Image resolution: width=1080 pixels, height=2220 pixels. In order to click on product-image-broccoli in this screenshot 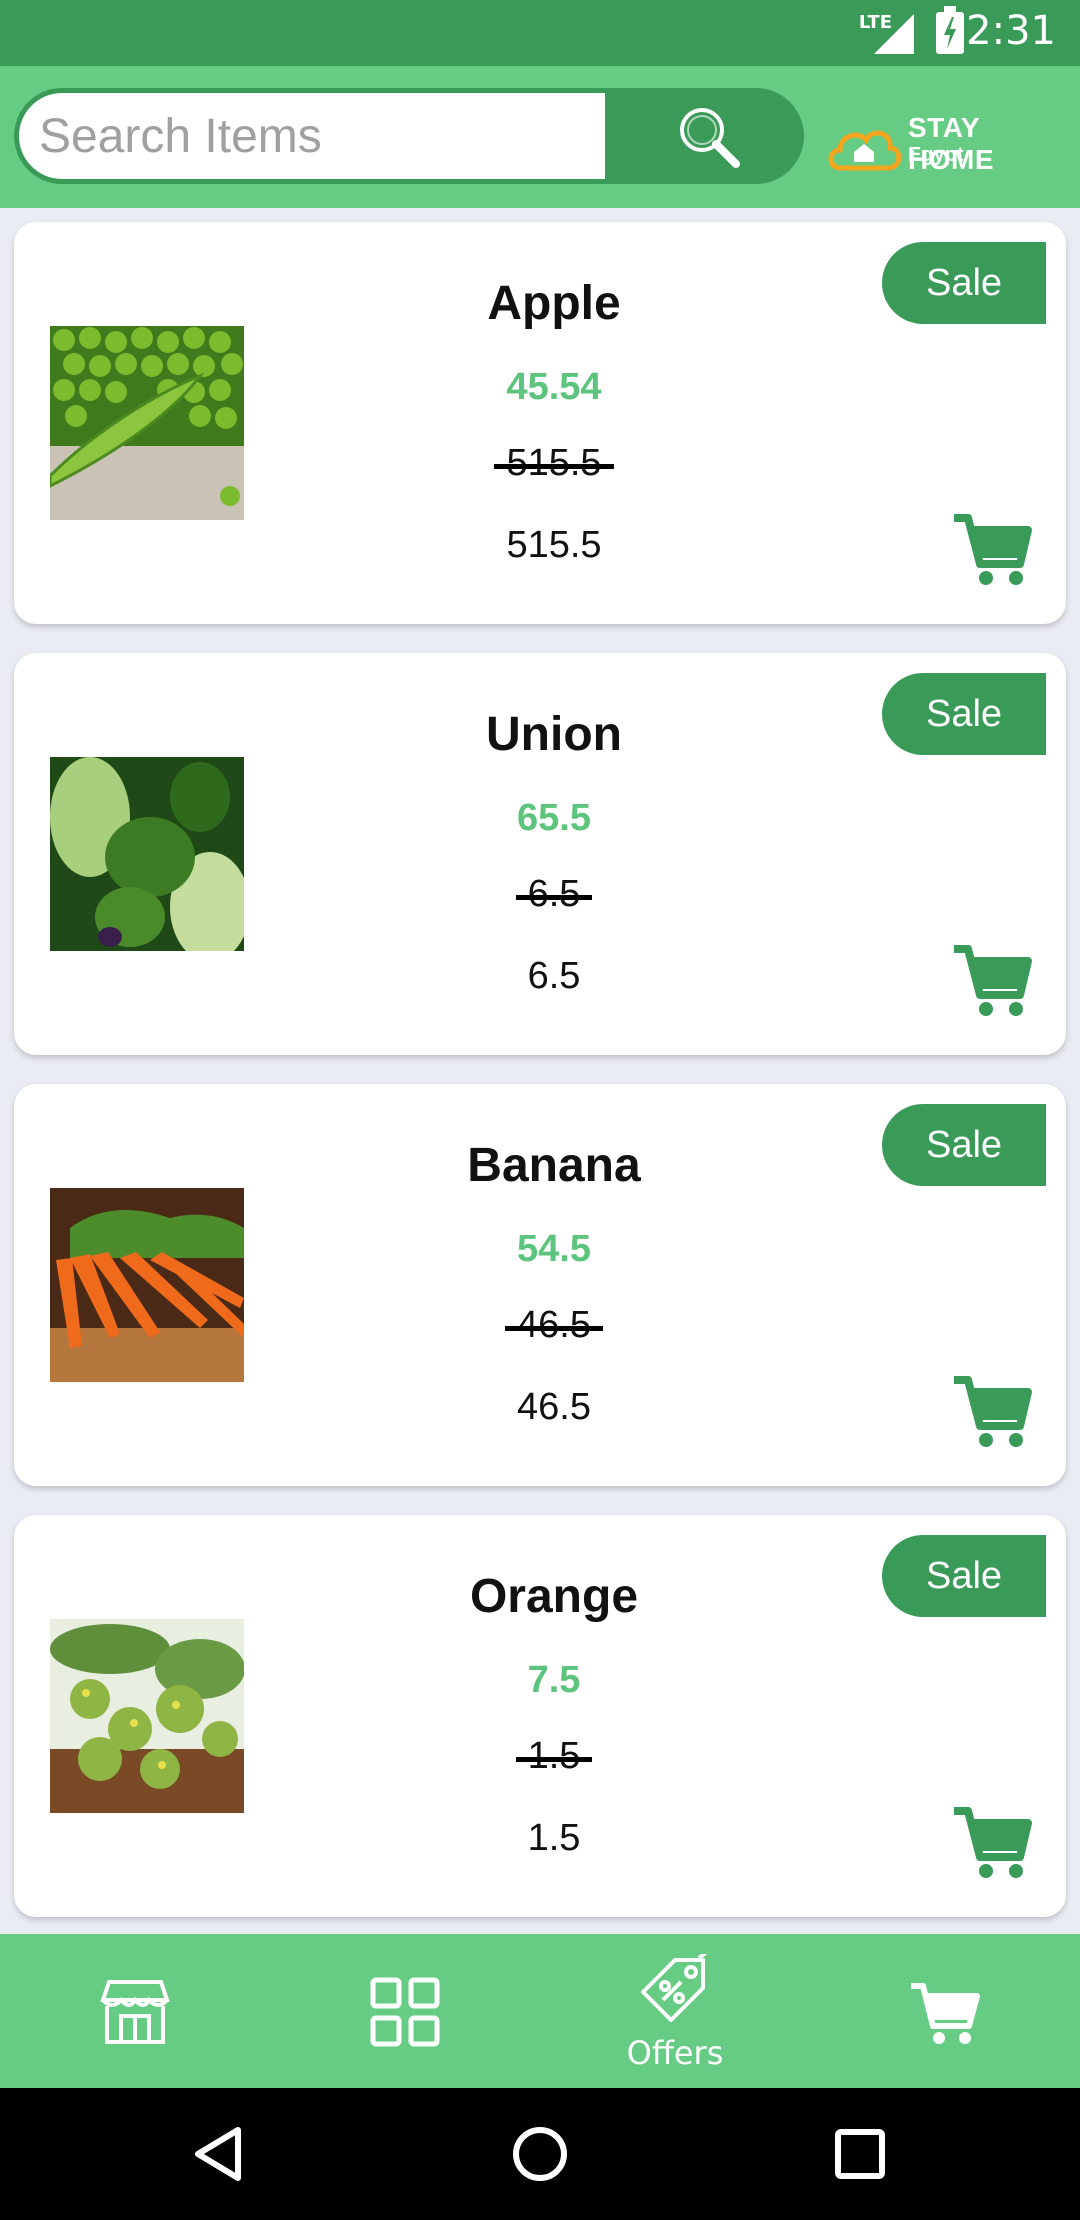, I will do `click(147, 1716)`.